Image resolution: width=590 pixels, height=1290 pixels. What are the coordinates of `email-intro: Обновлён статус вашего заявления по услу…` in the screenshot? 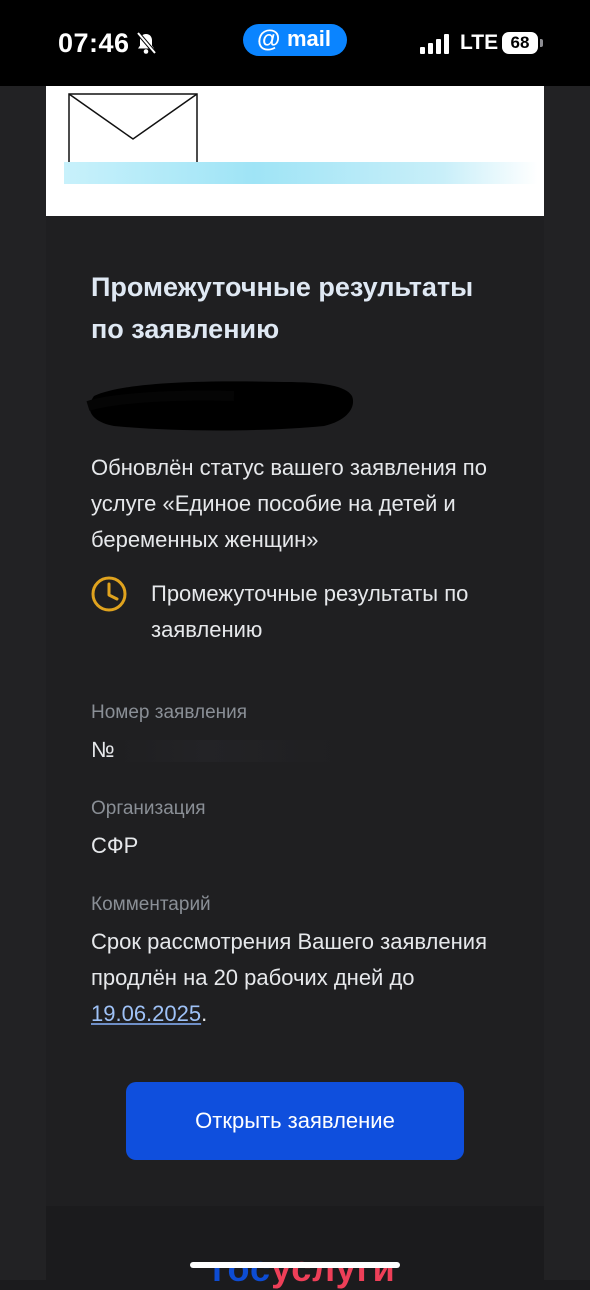 It's located at (289, 503).